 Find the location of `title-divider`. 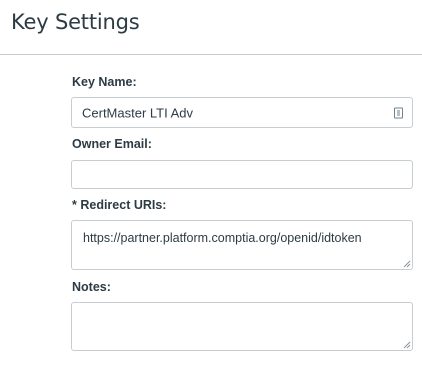

title-divider is located at coordinates (211, 54).